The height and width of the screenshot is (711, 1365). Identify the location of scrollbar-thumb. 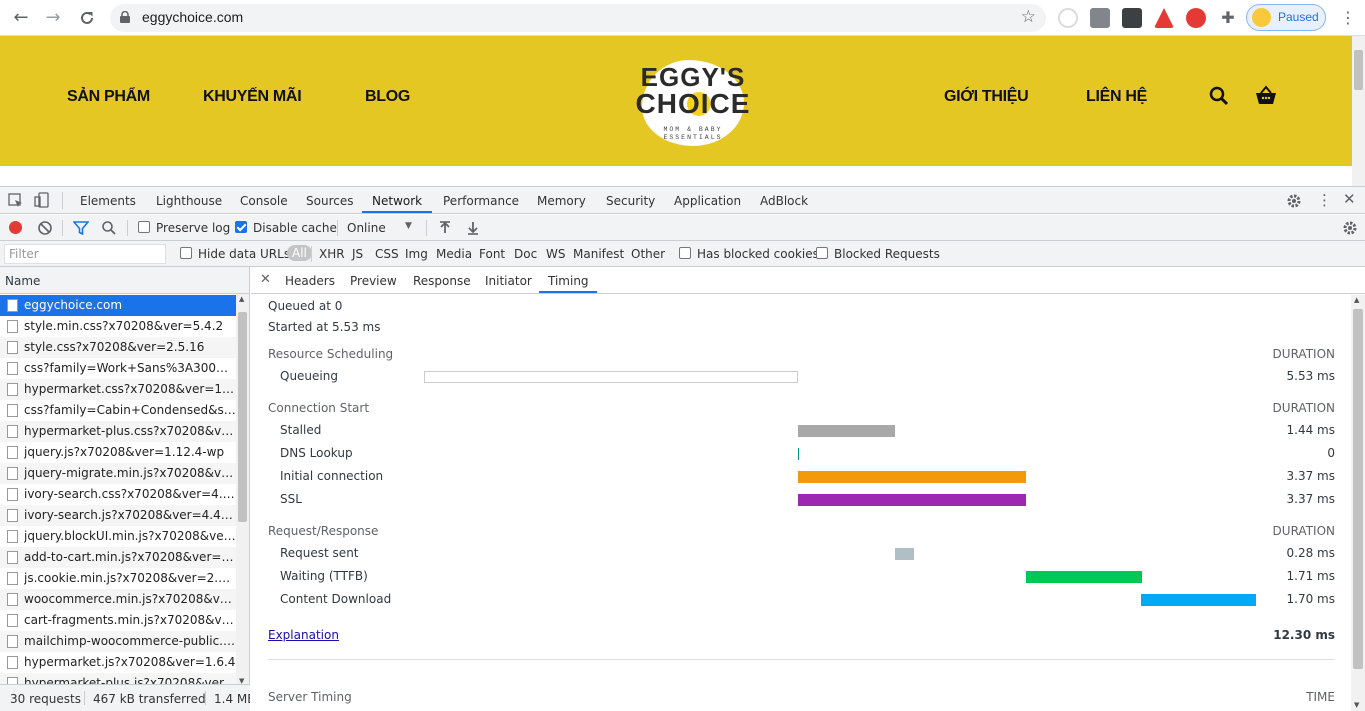
(242, 417).